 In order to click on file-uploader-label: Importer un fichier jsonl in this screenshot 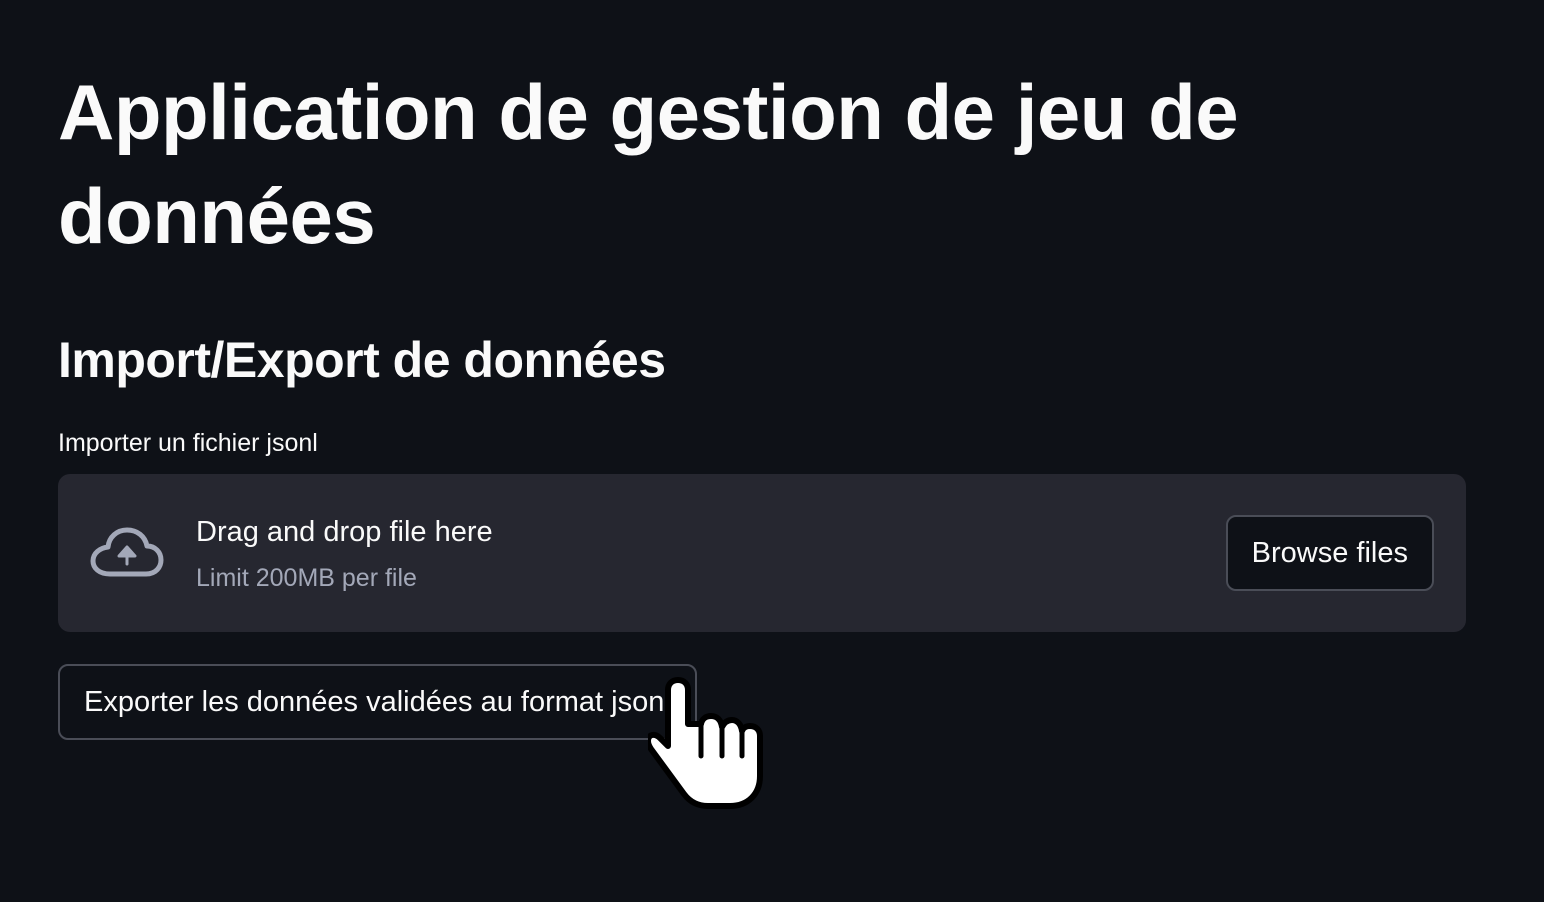, I will do `click(188, 443)`.